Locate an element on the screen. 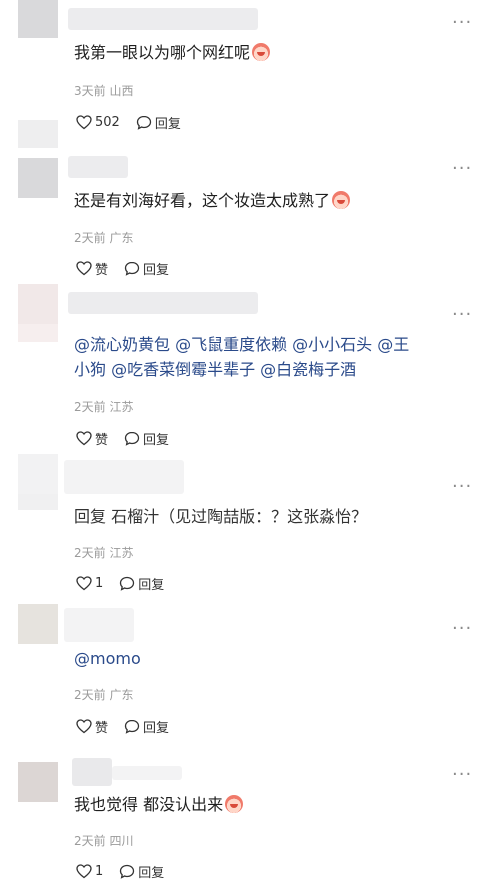 The image size is (500, 889). comment-text: 我第一眼以为哪个网红呢 is located at coordinates (172, 53).